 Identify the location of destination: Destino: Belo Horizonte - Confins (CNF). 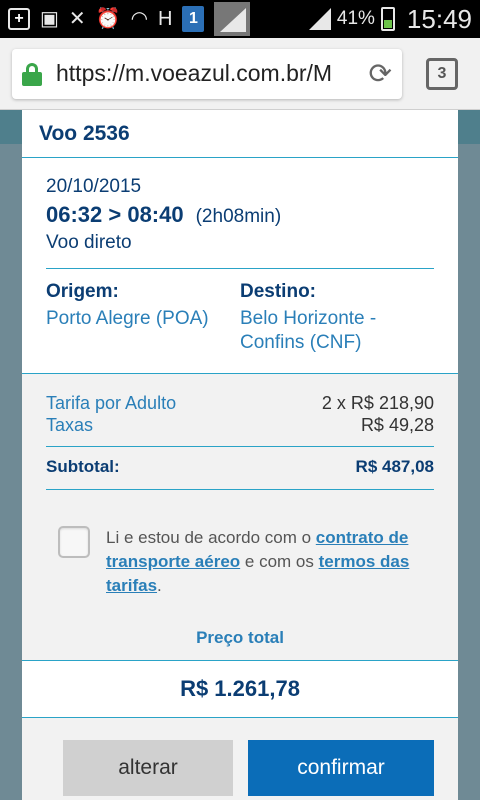
(337, 318).